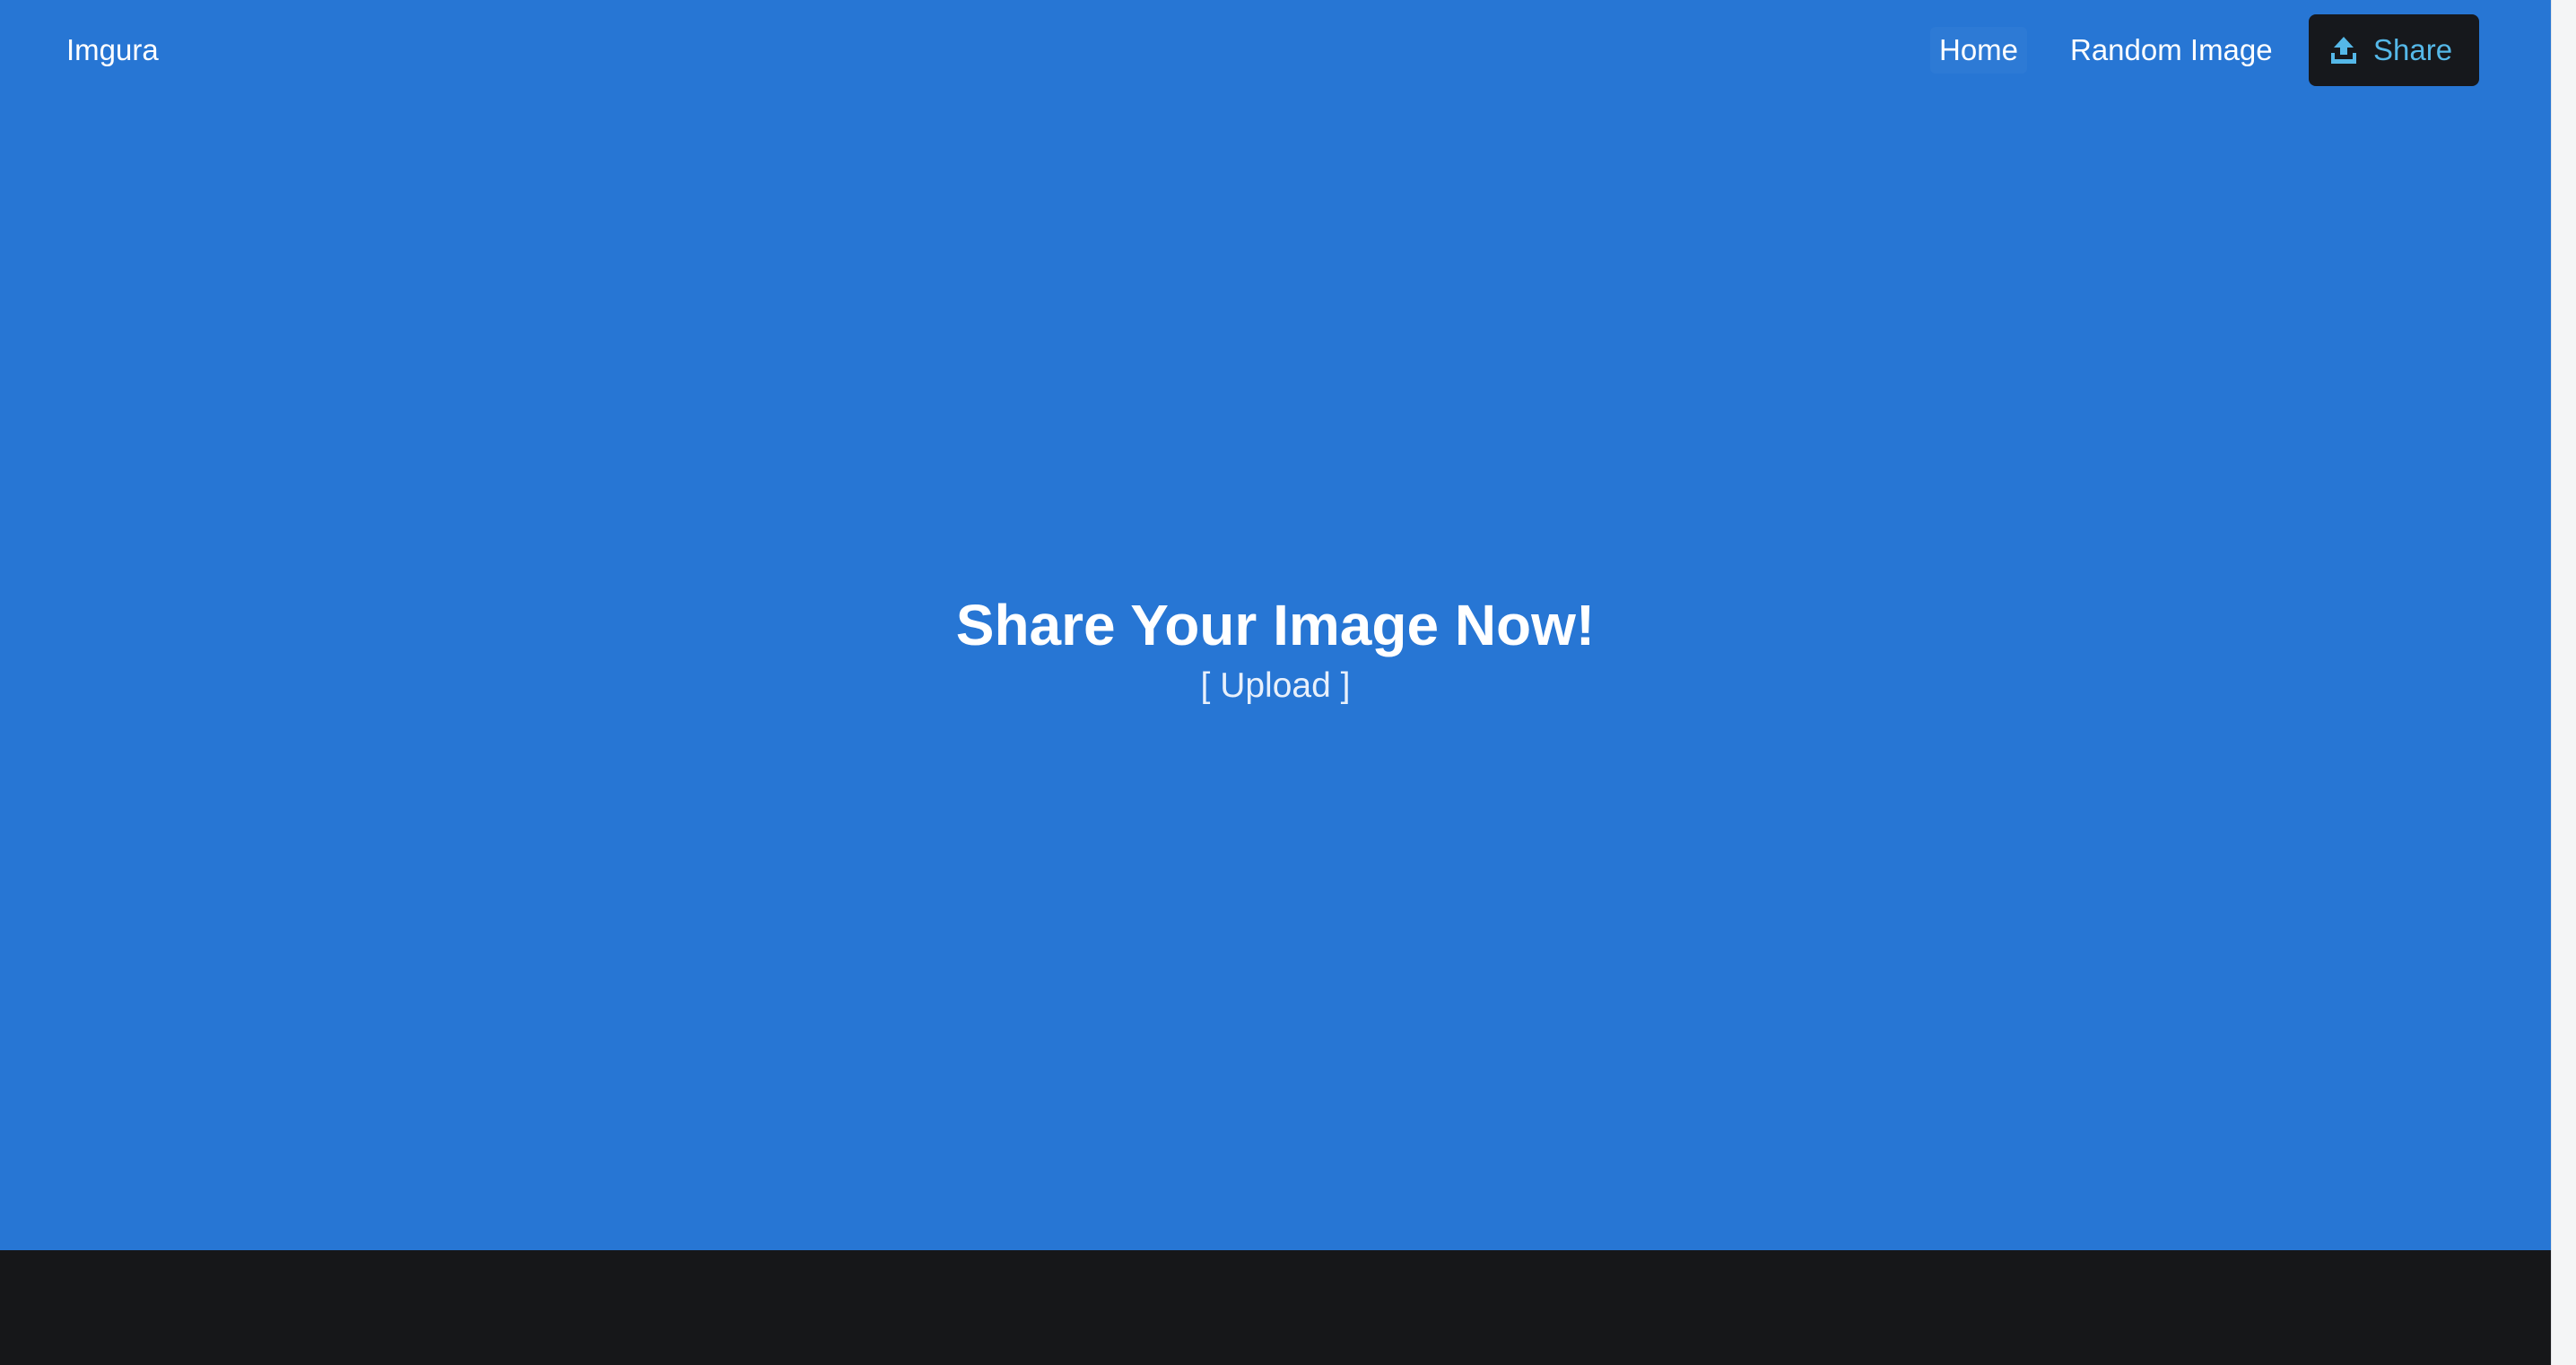  Describe the element at coordinates (2413, 49) in the screenshot. I see `share-button-label: Share` at that location.